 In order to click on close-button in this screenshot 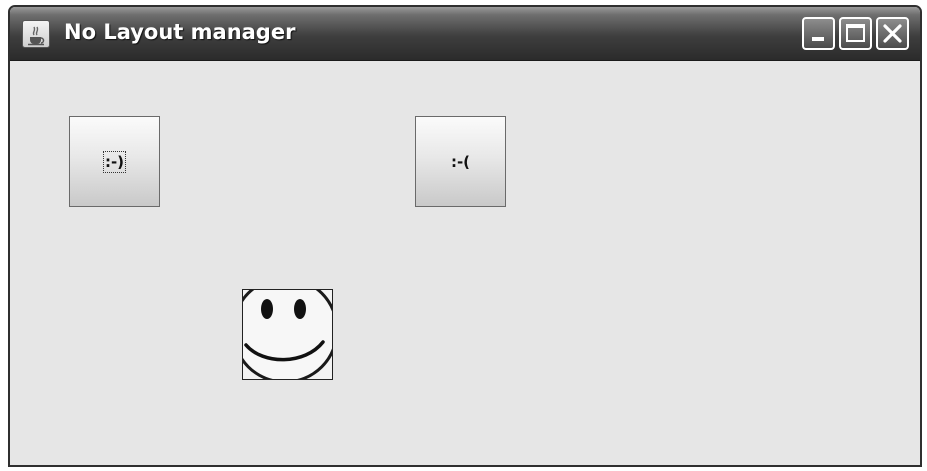, I will do `click(892, 33)`.